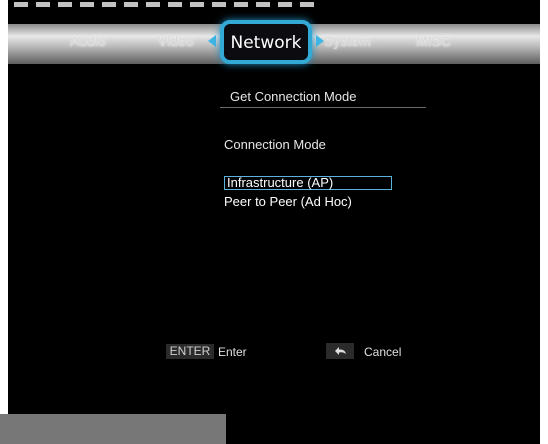 The width and height of the screenshot is (548, 444). I want to click on enter-key-badge: ENTER, so click(190, 351).